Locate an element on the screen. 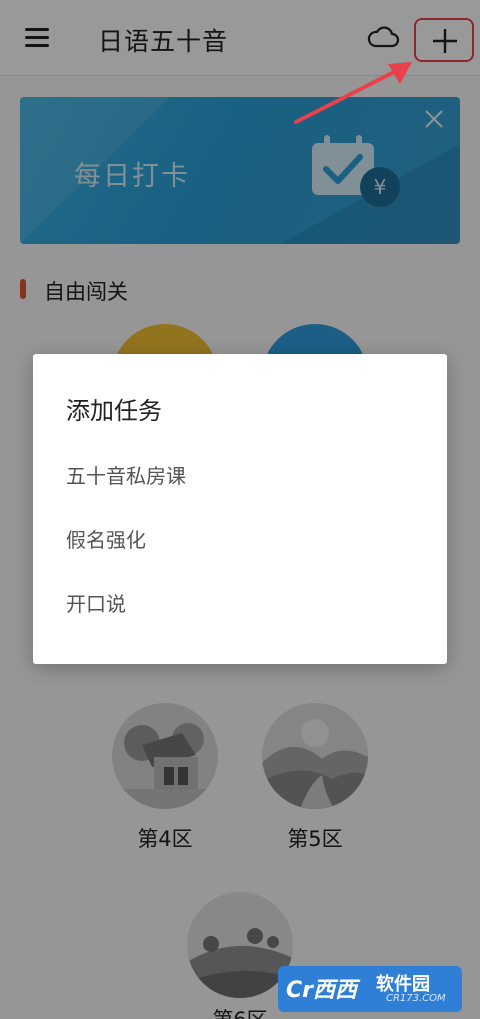 The height and width of the screenshot is (1019, 480). site-watermark-logo: Cr西西 软件园 CR173.COM is located at coordinates (370, 989).